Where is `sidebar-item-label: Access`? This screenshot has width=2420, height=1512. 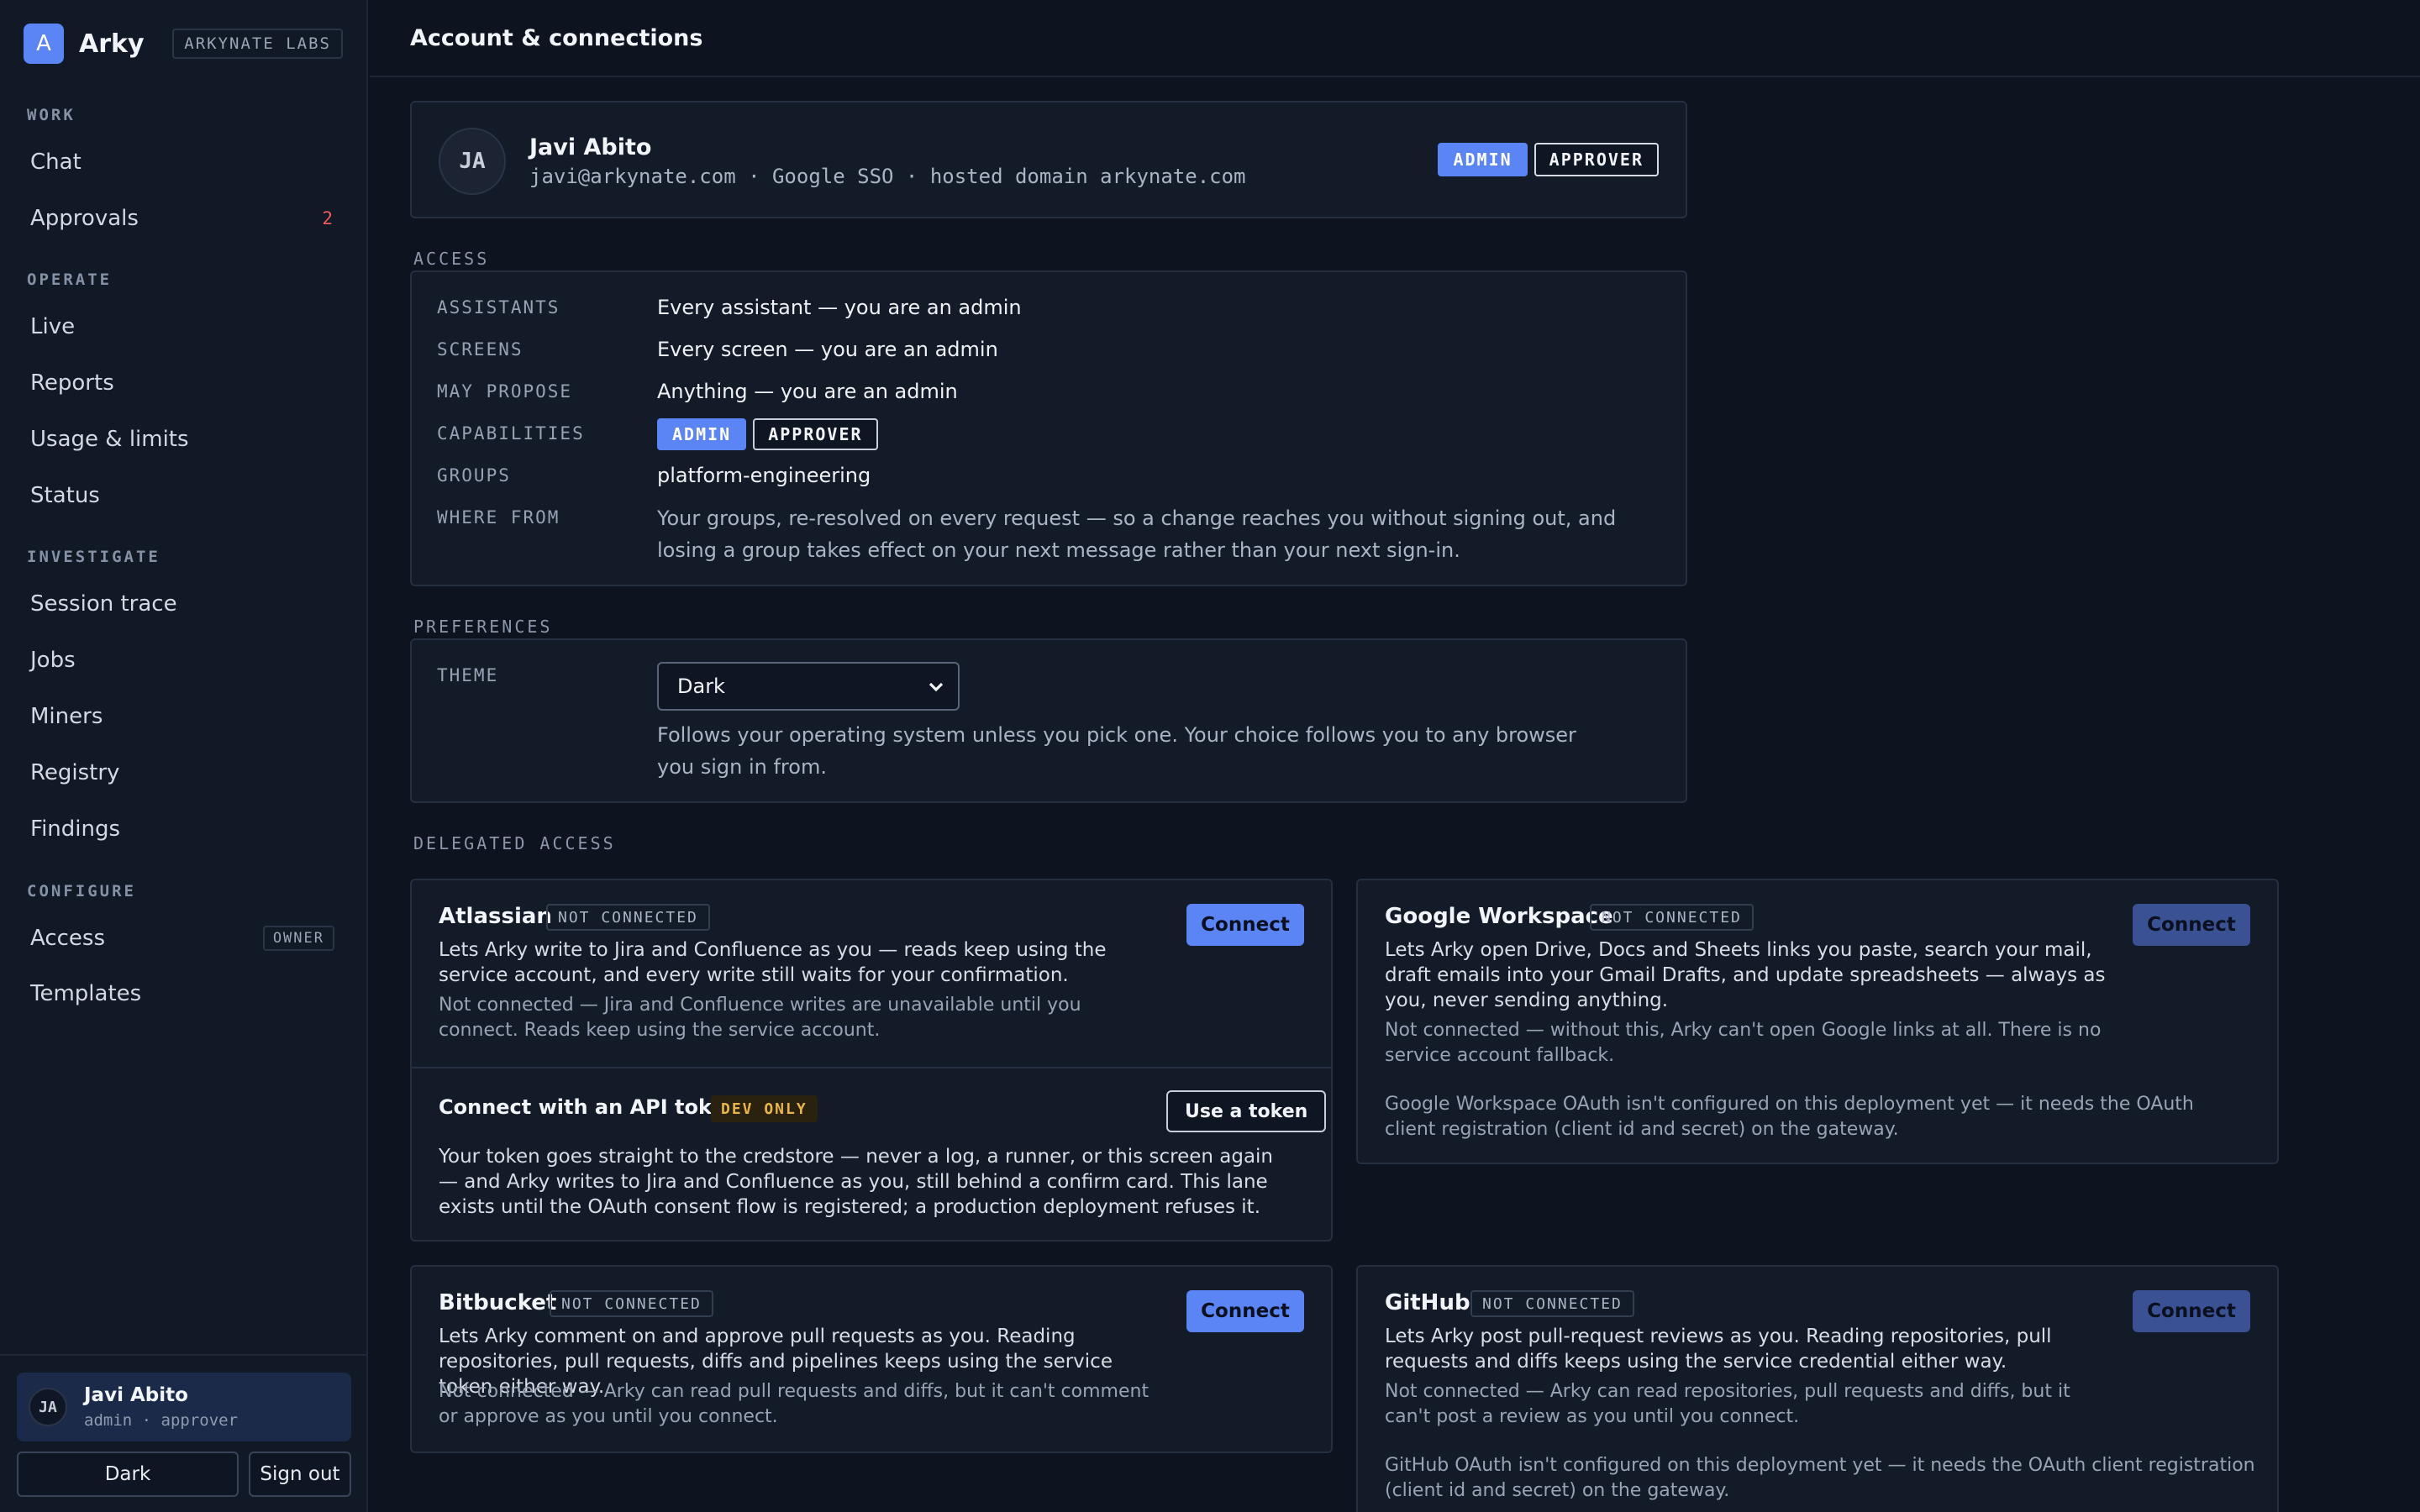
sidebar-item-label: Access is located at coordinates (68, 938).